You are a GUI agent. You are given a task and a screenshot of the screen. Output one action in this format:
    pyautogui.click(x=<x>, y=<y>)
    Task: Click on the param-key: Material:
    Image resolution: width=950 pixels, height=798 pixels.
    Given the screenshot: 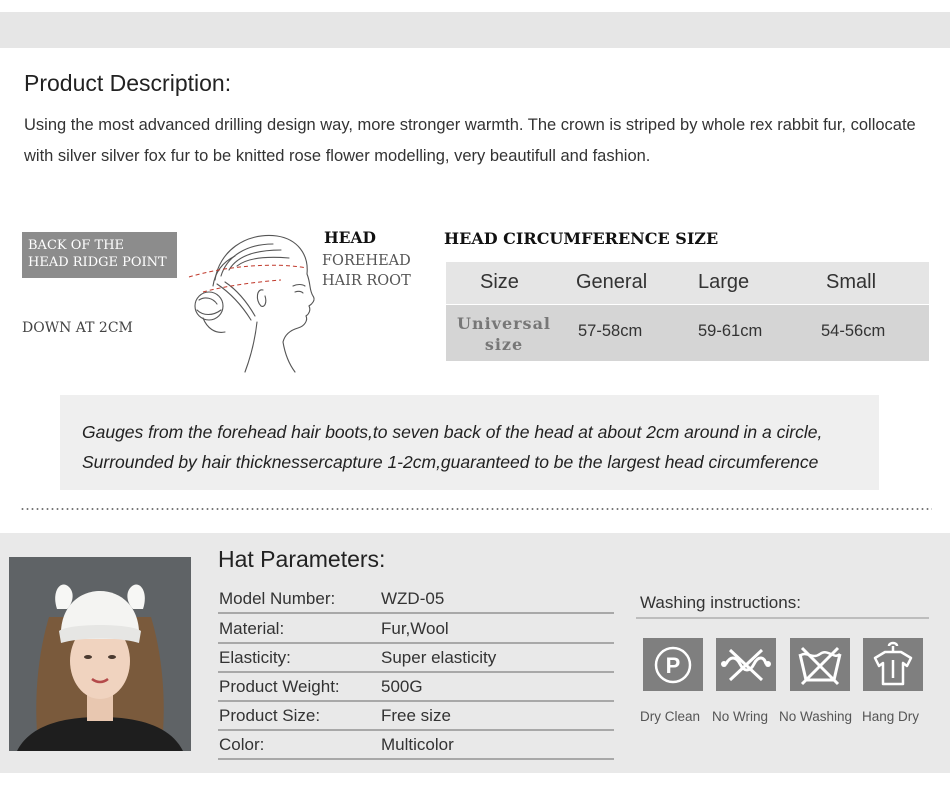 What is the action you would take?
    pyautogui.click(x=252, y=628)
    